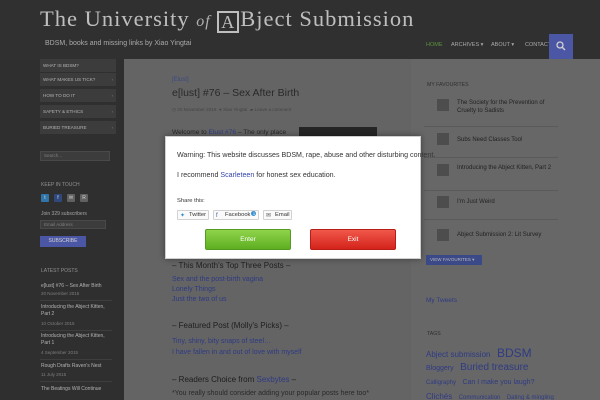  What do you see at coordinates (198, 175) in the screenshot?
I see `recommend-text: I recommend` at bounding box center [198, 175].